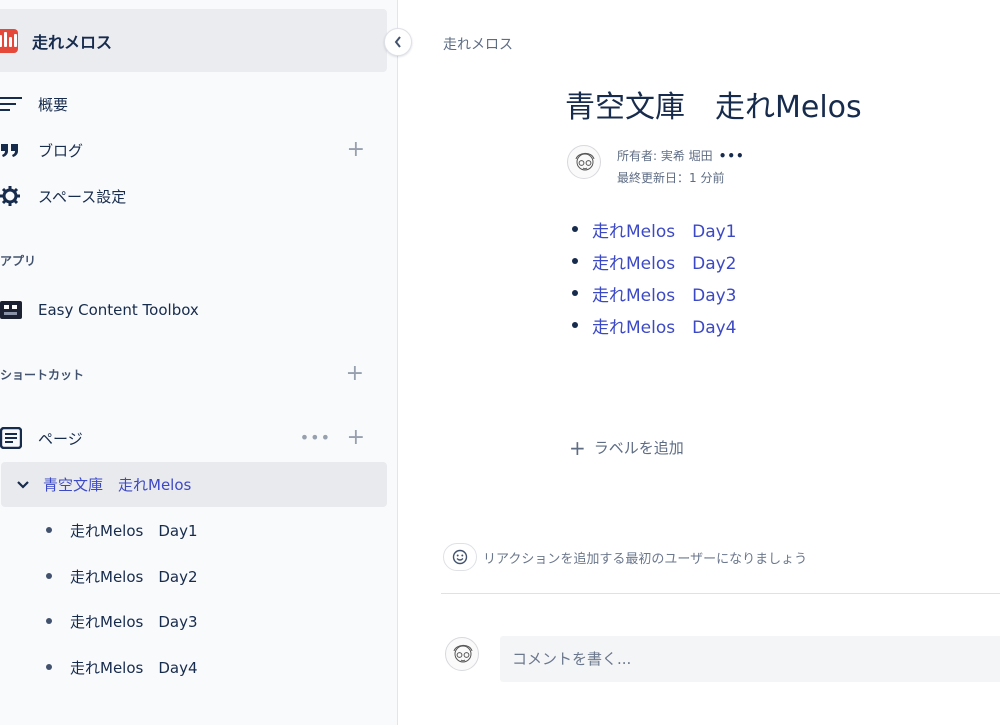 Image resolution: width=1000 pixels, height=725 pixels. I want to click on child-page-link: 走れMelos Day2, so click(664, 261).